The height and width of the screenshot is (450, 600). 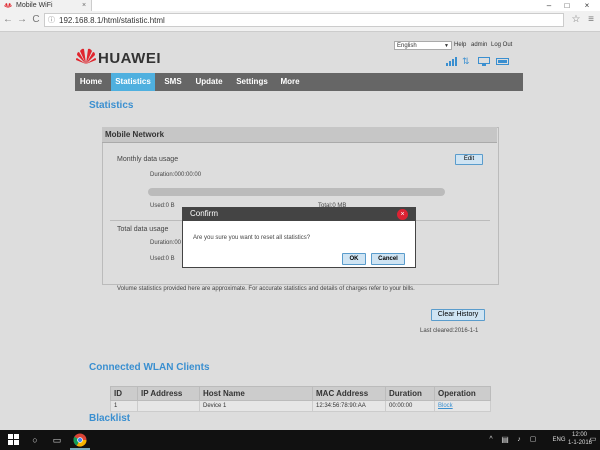 I want to click on cell-operation: Block, so click(x=462, y=406).